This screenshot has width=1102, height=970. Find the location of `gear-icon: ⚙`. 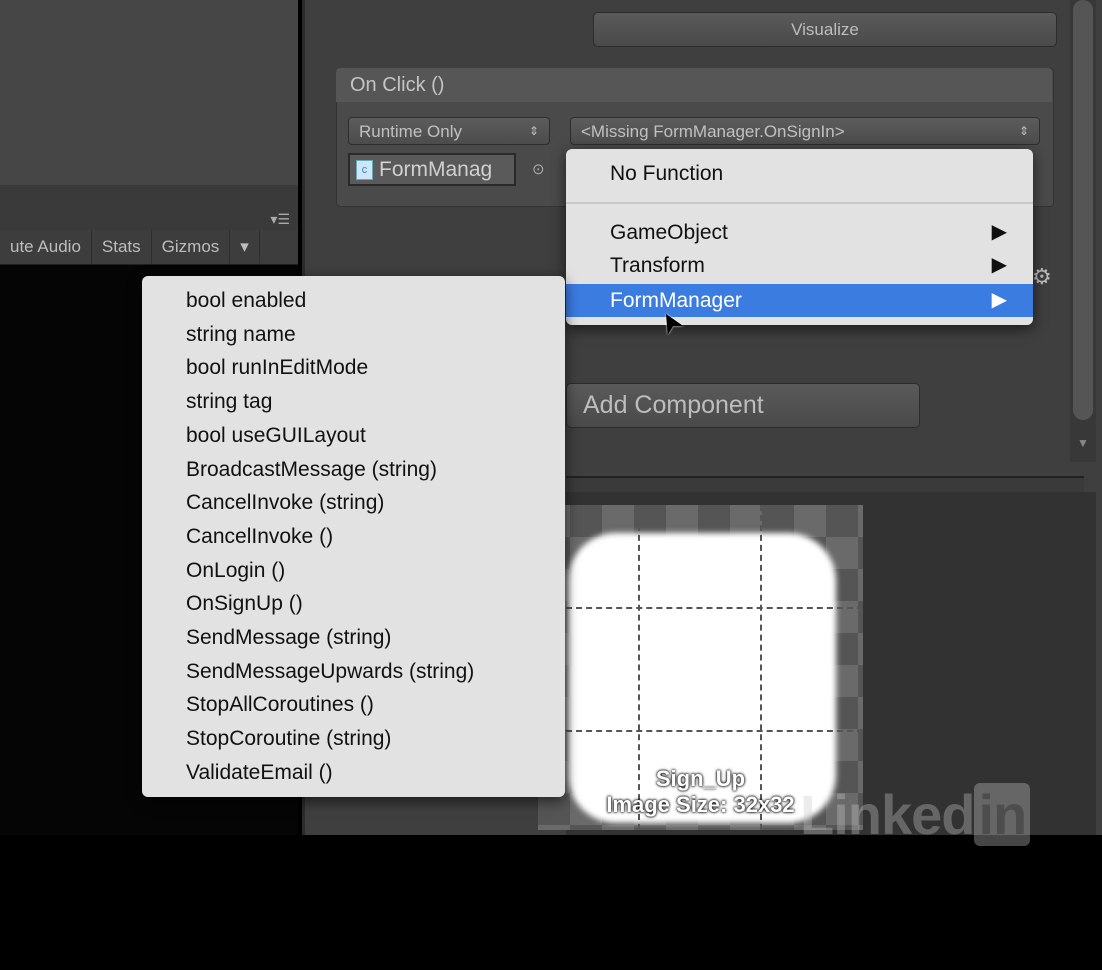

gear-icon: ⚙ is located at coordinates (1042, 277).